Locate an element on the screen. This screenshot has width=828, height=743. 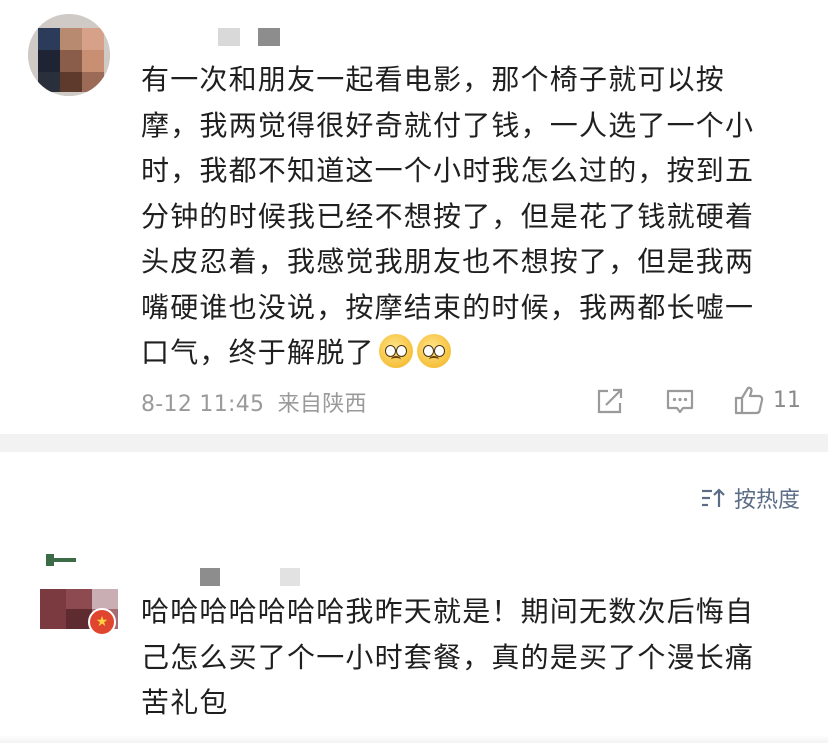
sort-icon is located at coordinates (713, 497).